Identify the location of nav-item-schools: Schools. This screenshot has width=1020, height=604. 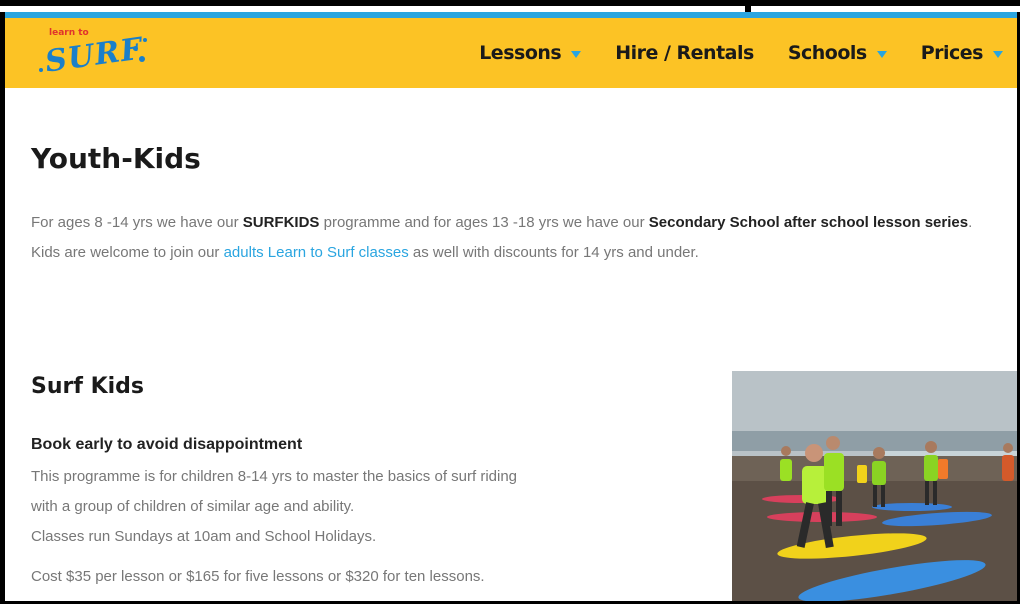
(837, 53).